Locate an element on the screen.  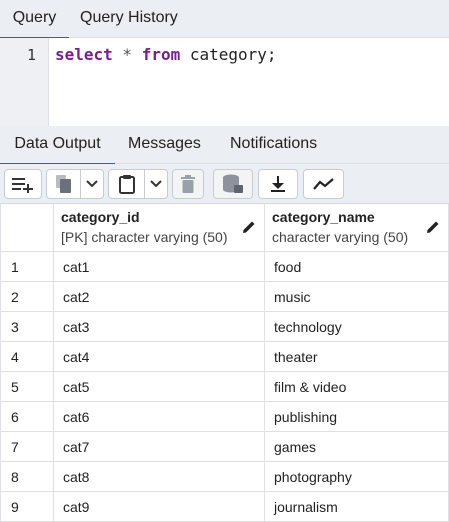
delete-button is located at coordinates (188, 184).